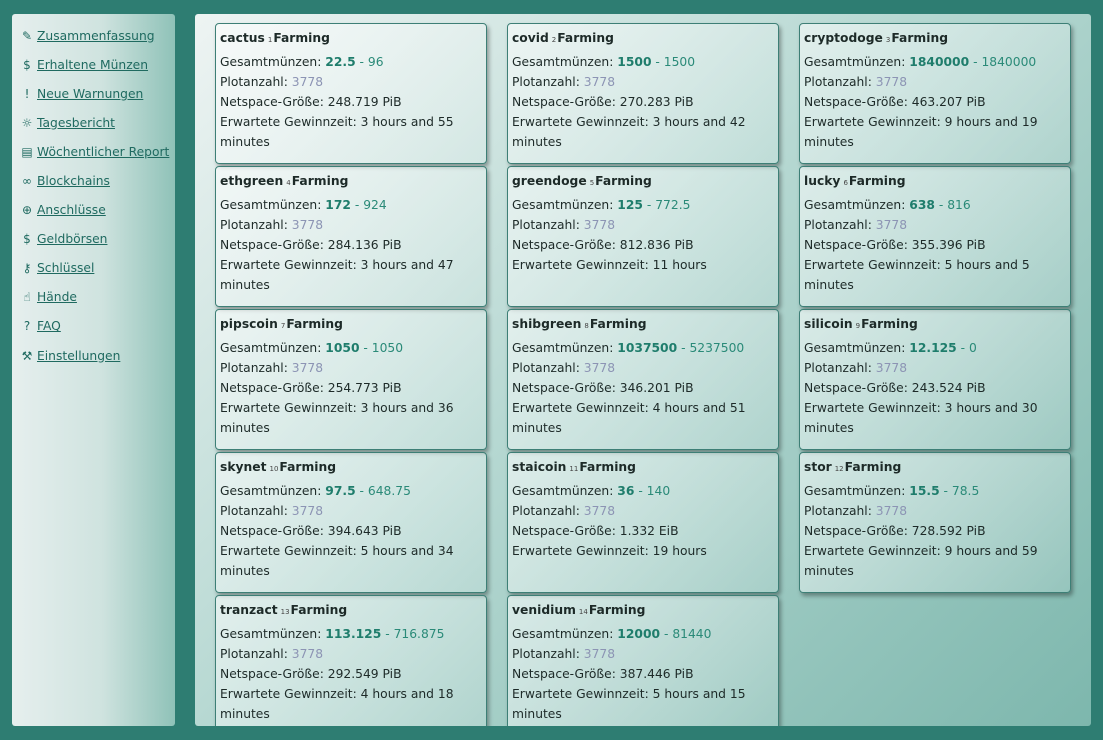  I want to click on blockchain-name: pipscoin, so click(249, 324).